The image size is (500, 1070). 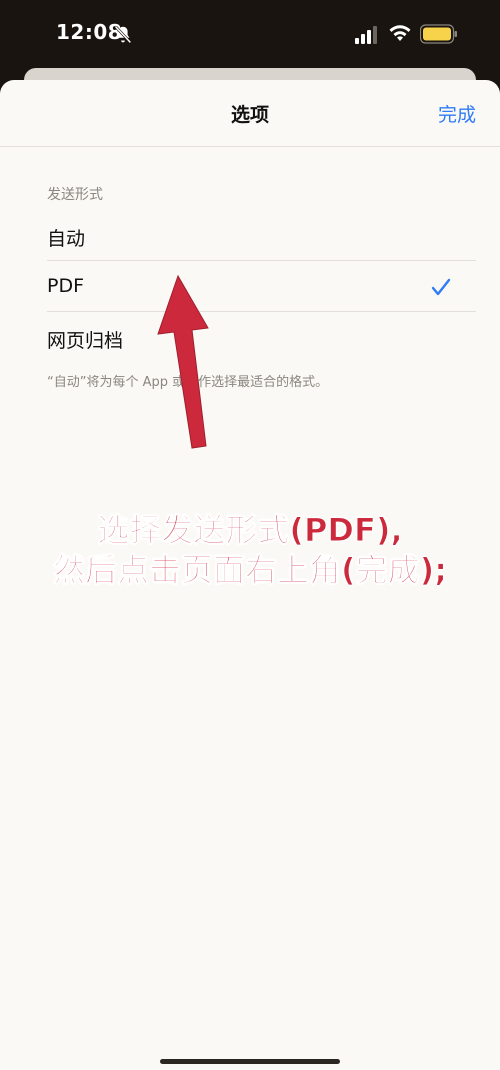 What do you see at coordinates (250, 235) in the screenshot?
I see `option-auto: 自动` at bounding box center [250, 235].